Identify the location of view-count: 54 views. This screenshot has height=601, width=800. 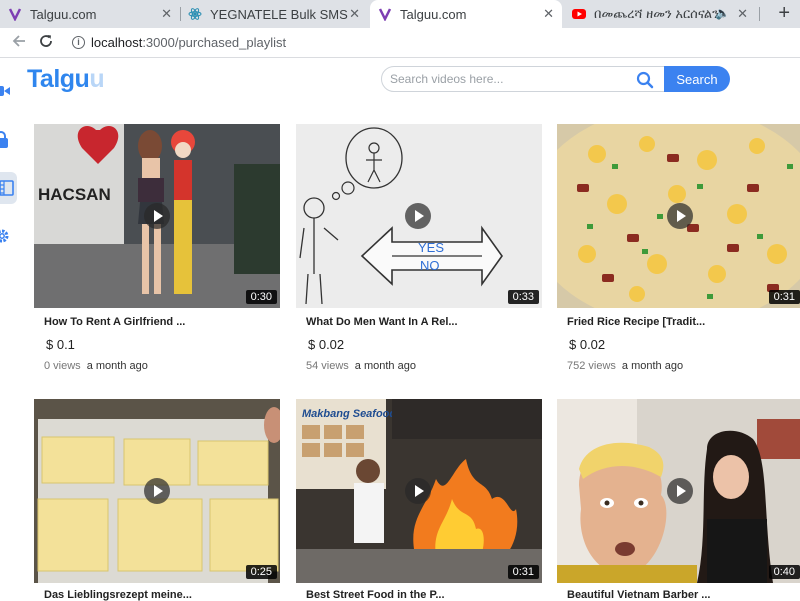
(327, 366).